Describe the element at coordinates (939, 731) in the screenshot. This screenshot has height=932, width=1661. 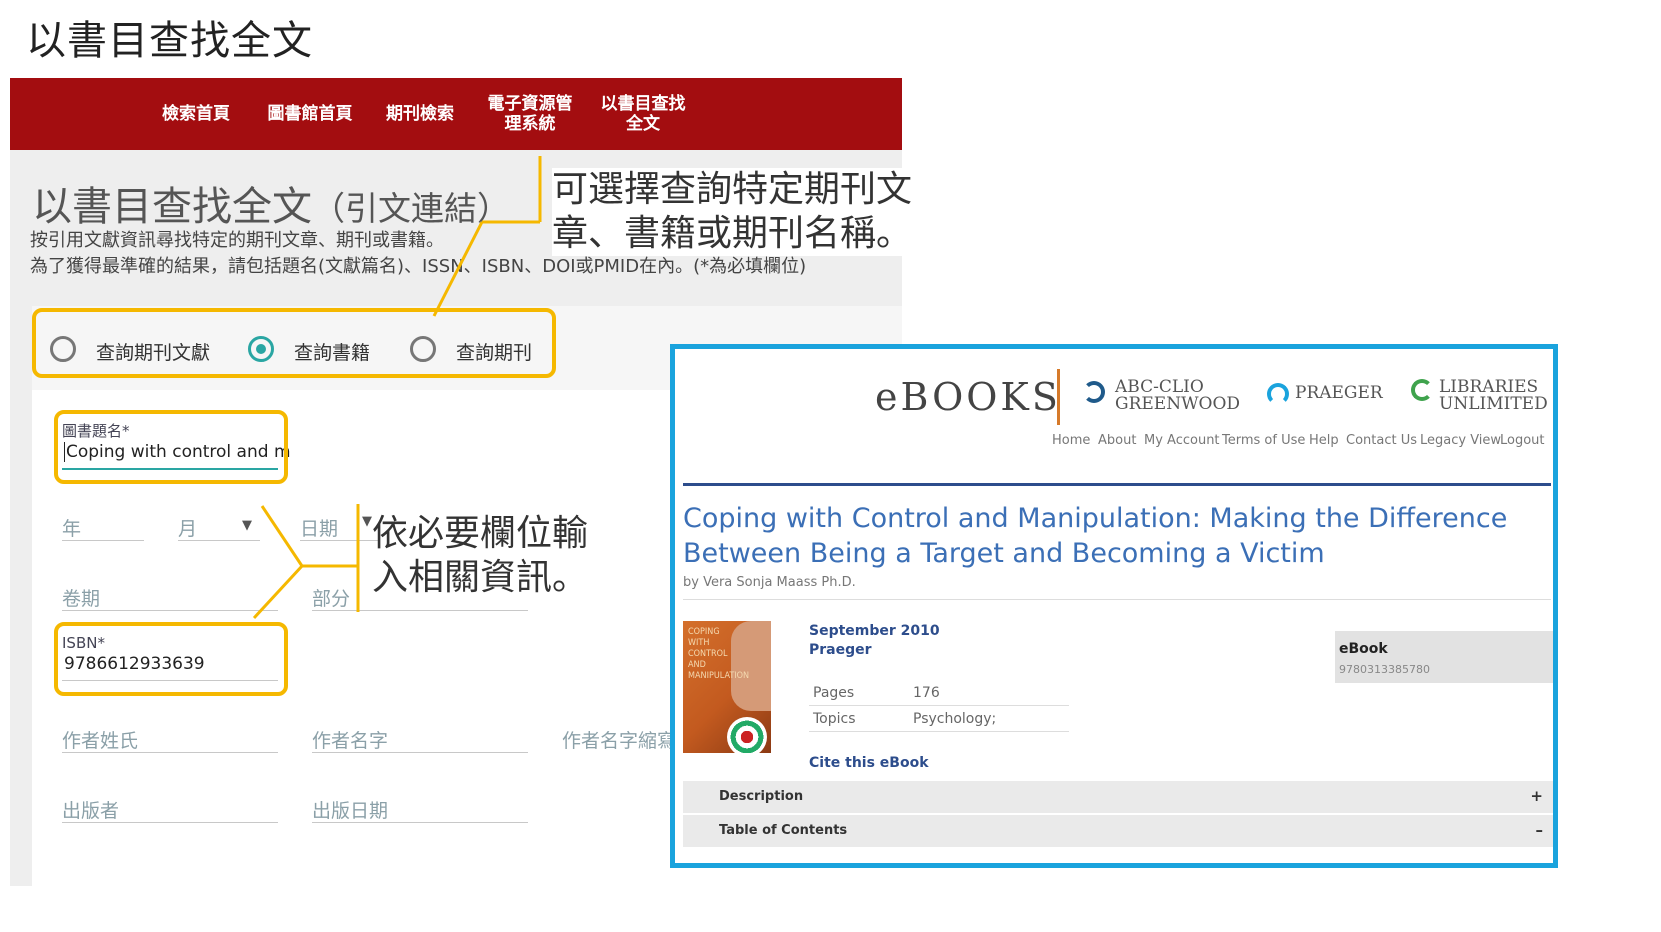
I see `topics-divider` at that location.